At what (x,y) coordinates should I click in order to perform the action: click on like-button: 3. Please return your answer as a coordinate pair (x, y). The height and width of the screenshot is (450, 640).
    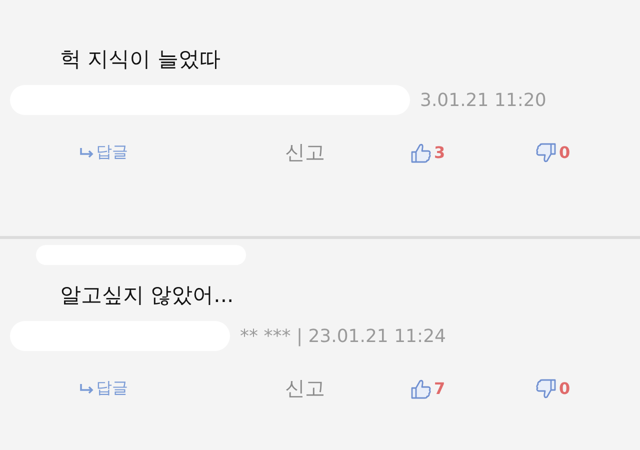
    Looking at the image, I should click on (472, 153).